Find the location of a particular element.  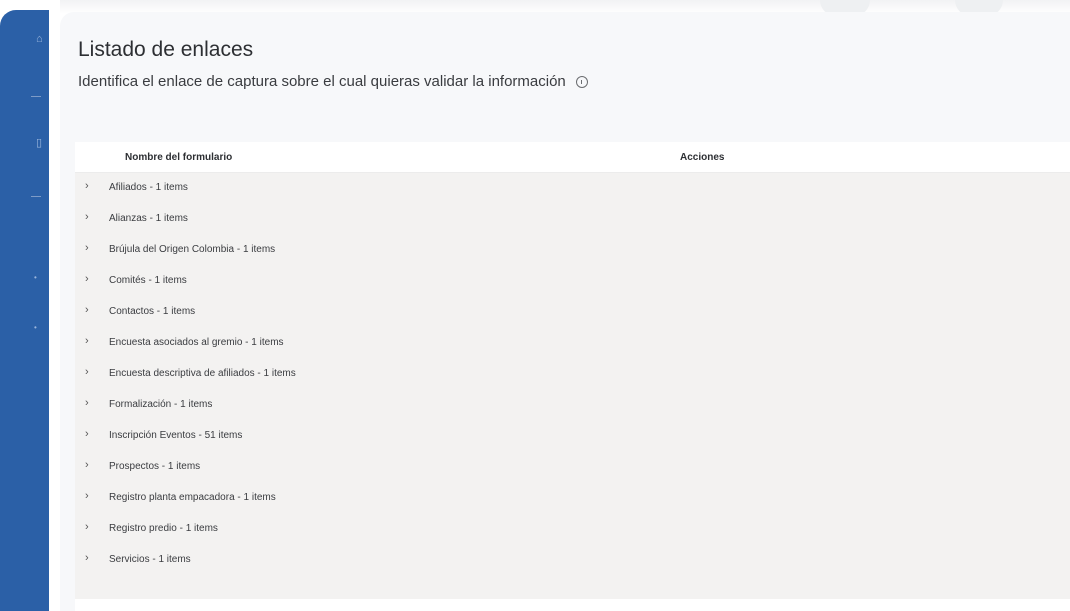

row-label: Brújula del Origen Colombia - 1 items is located at coordinates (192, 249).